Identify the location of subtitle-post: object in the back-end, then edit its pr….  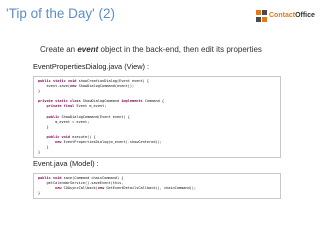
(180, 49).